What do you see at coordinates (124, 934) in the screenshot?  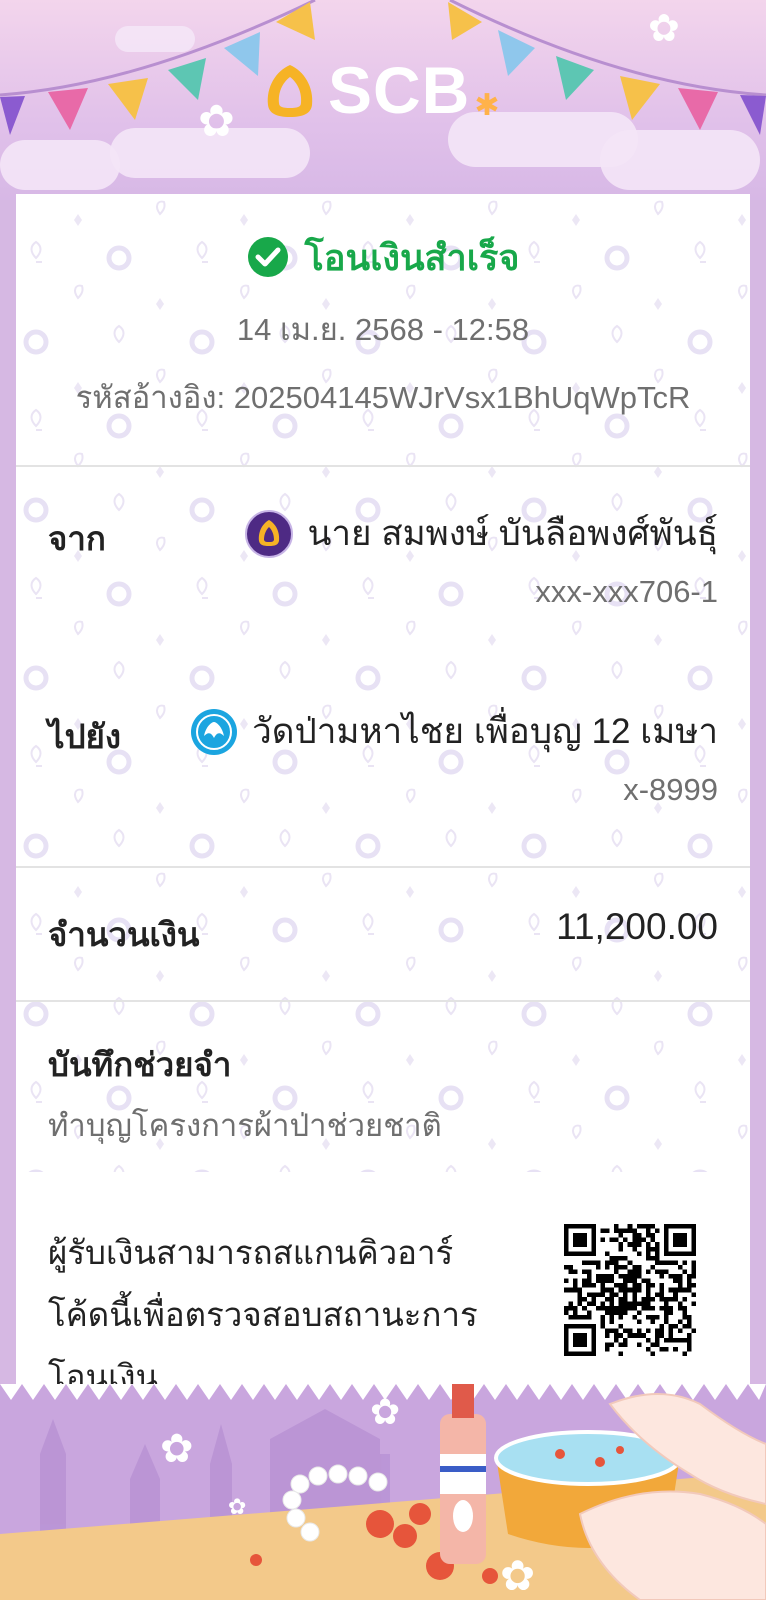 I see `amount-label: จำนวนเงิน` at bounding box center [124, 934].